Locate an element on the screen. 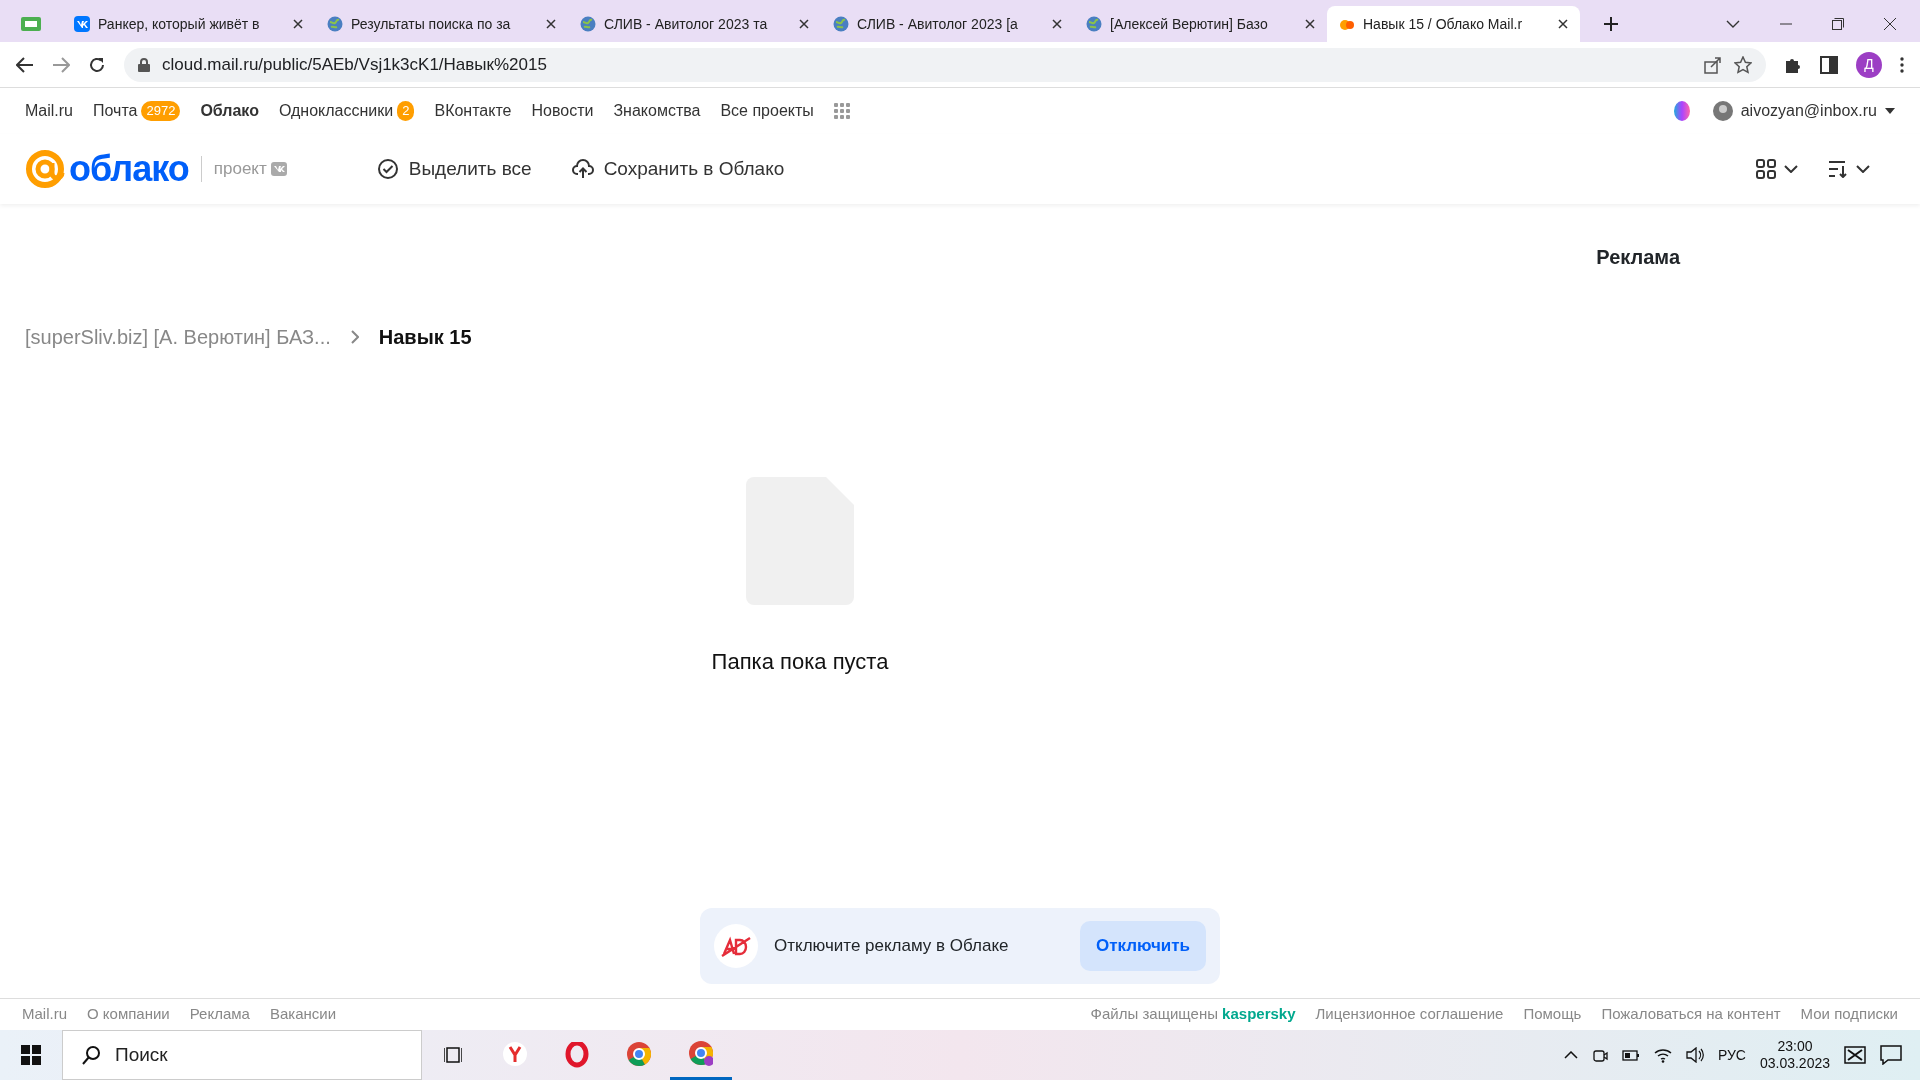  no-ads-icon is located at coordinates (736, 946).